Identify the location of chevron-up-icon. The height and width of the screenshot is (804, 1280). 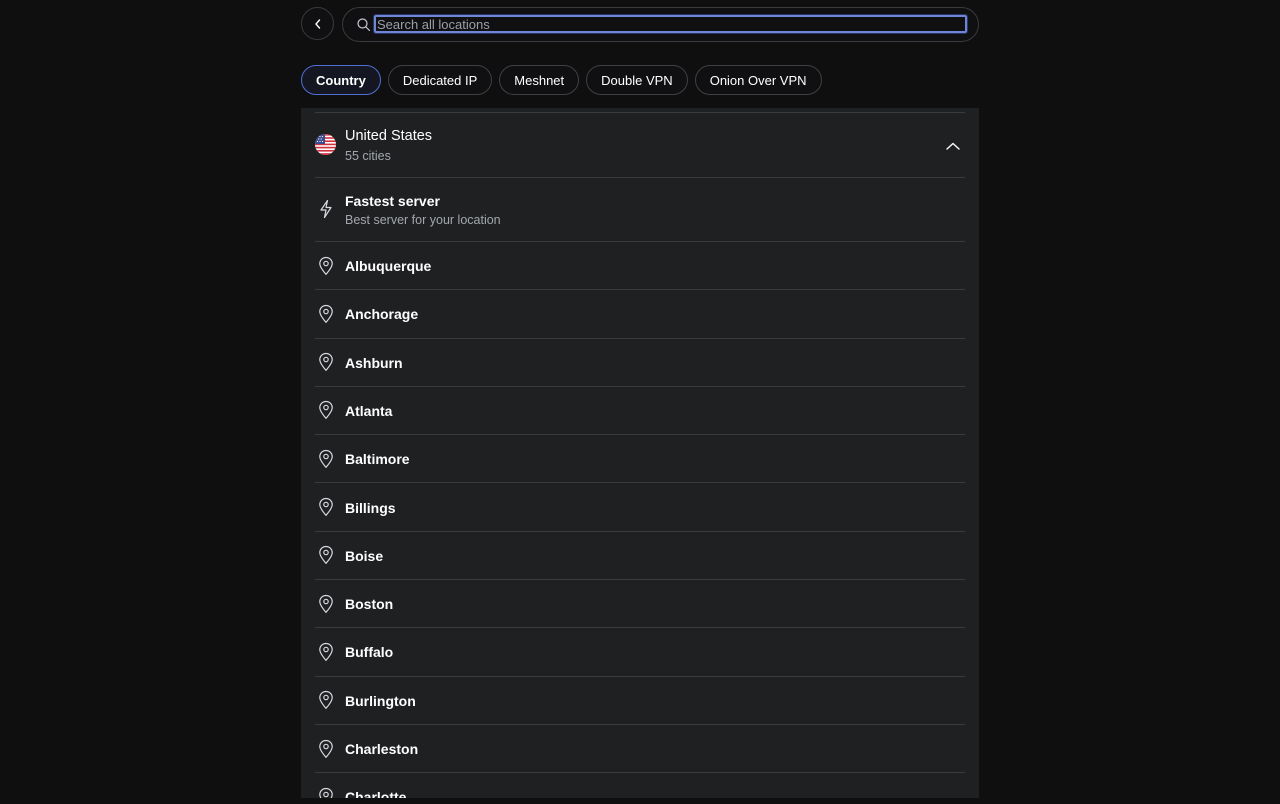
(953, 146).